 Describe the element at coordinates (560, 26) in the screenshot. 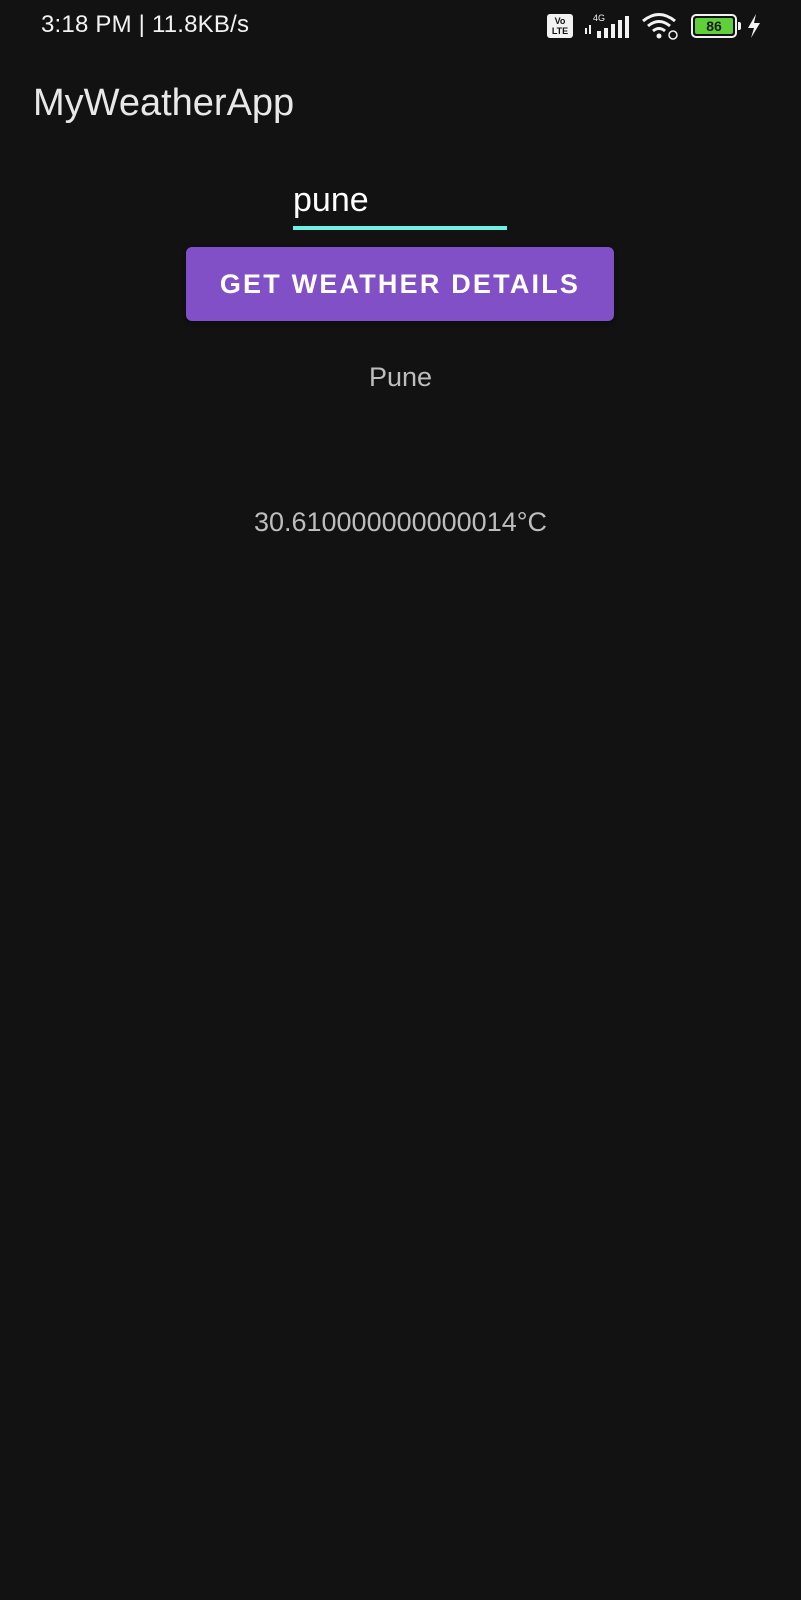

I see `volte-icon: Vo LTE` at that location.